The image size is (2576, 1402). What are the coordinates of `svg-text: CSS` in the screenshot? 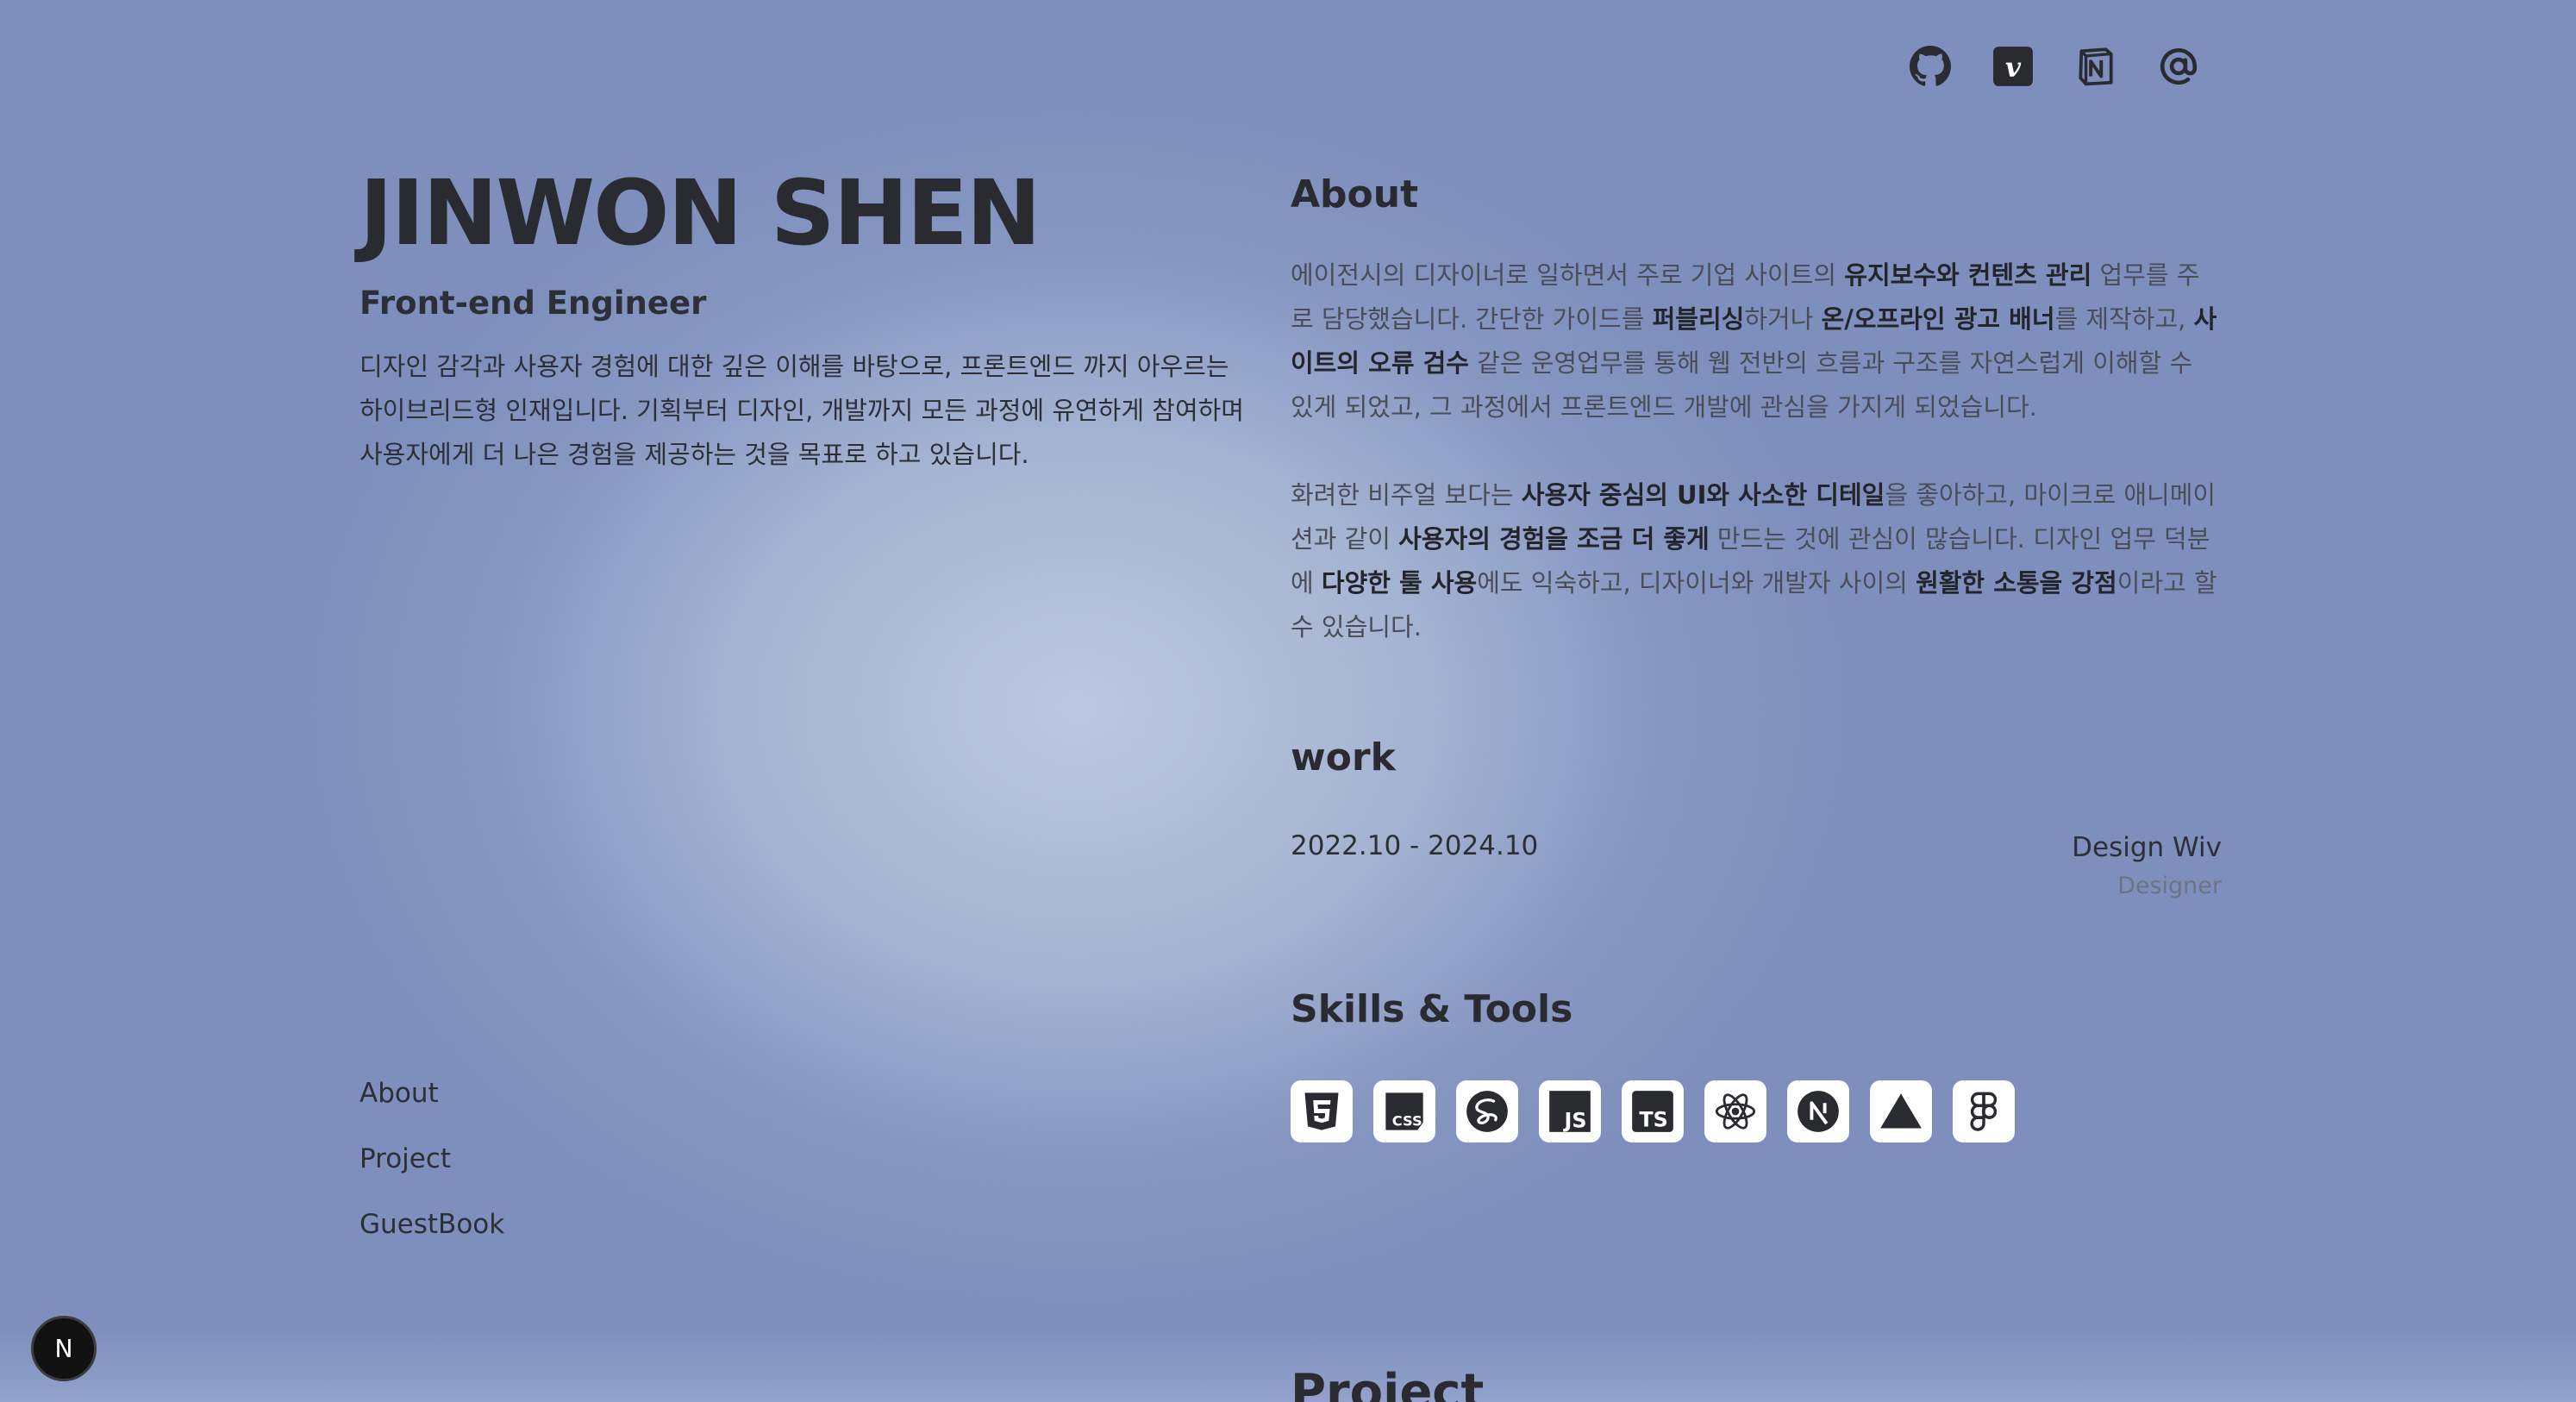 It's located at (1407, 1120).